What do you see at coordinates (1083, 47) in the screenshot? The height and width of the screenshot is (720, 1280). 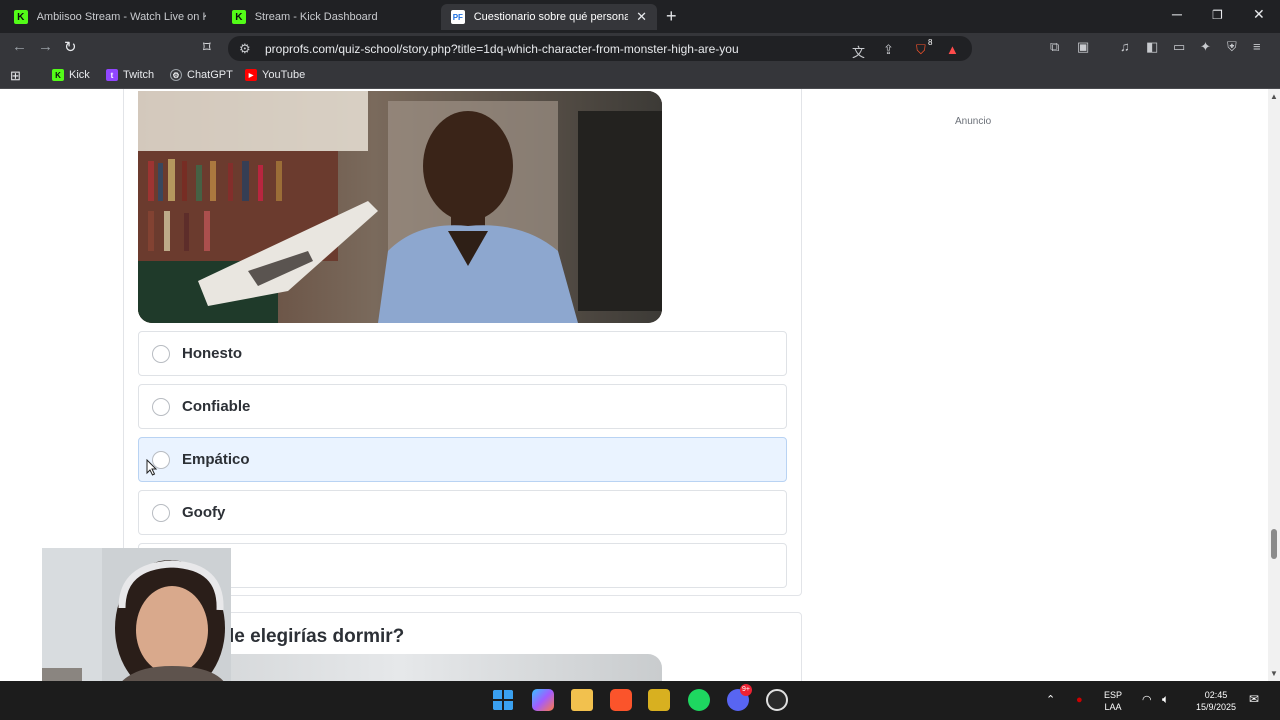 I see `screenshot-icon: ▣` at bounding box center [1083, 47].